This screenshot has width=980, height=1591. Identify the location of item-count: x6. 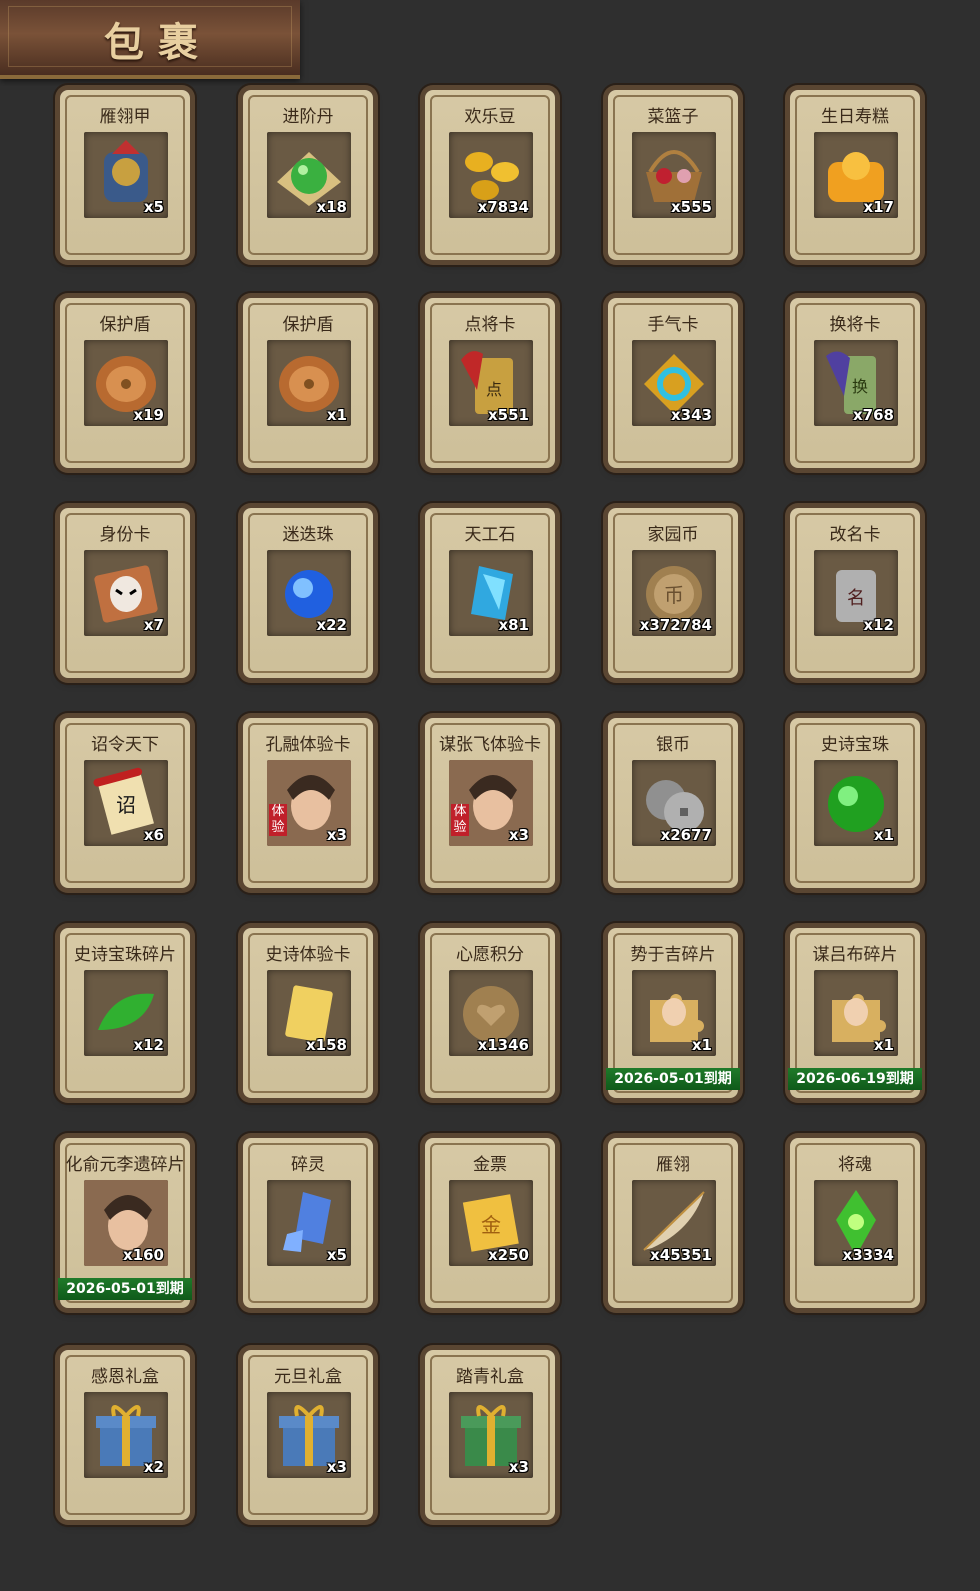
(153, 835).